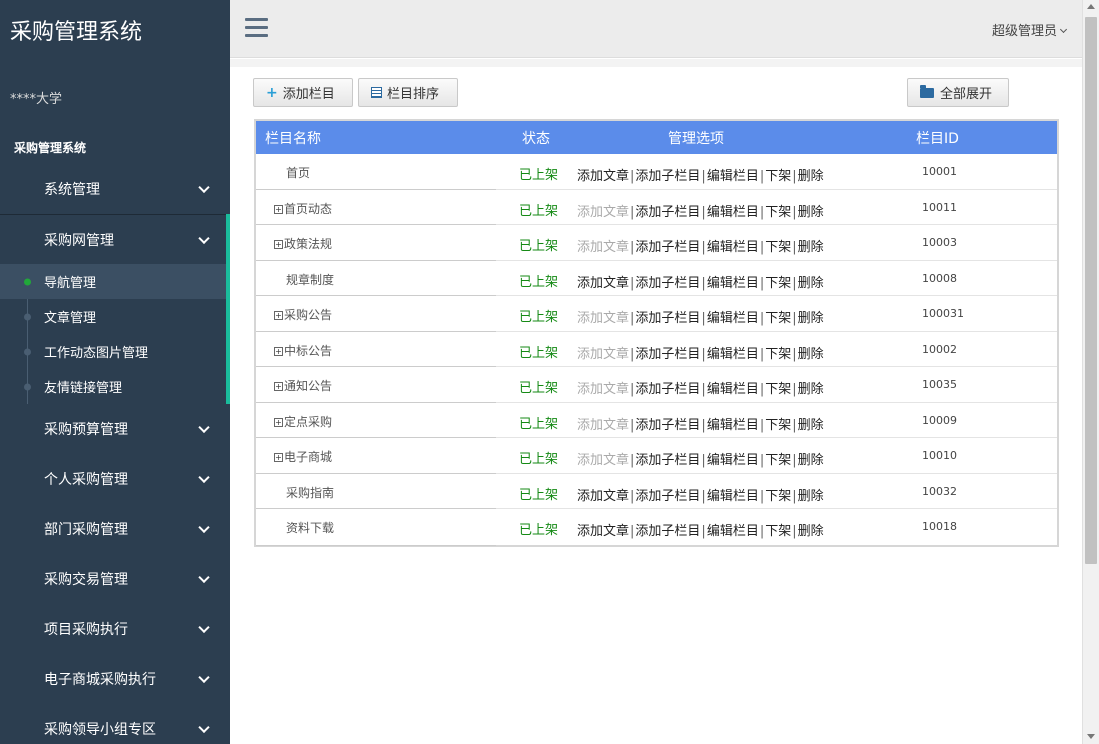 This screenshot has width=1099, height=744. I want to click on row-name: 首页, so click(298, 172).